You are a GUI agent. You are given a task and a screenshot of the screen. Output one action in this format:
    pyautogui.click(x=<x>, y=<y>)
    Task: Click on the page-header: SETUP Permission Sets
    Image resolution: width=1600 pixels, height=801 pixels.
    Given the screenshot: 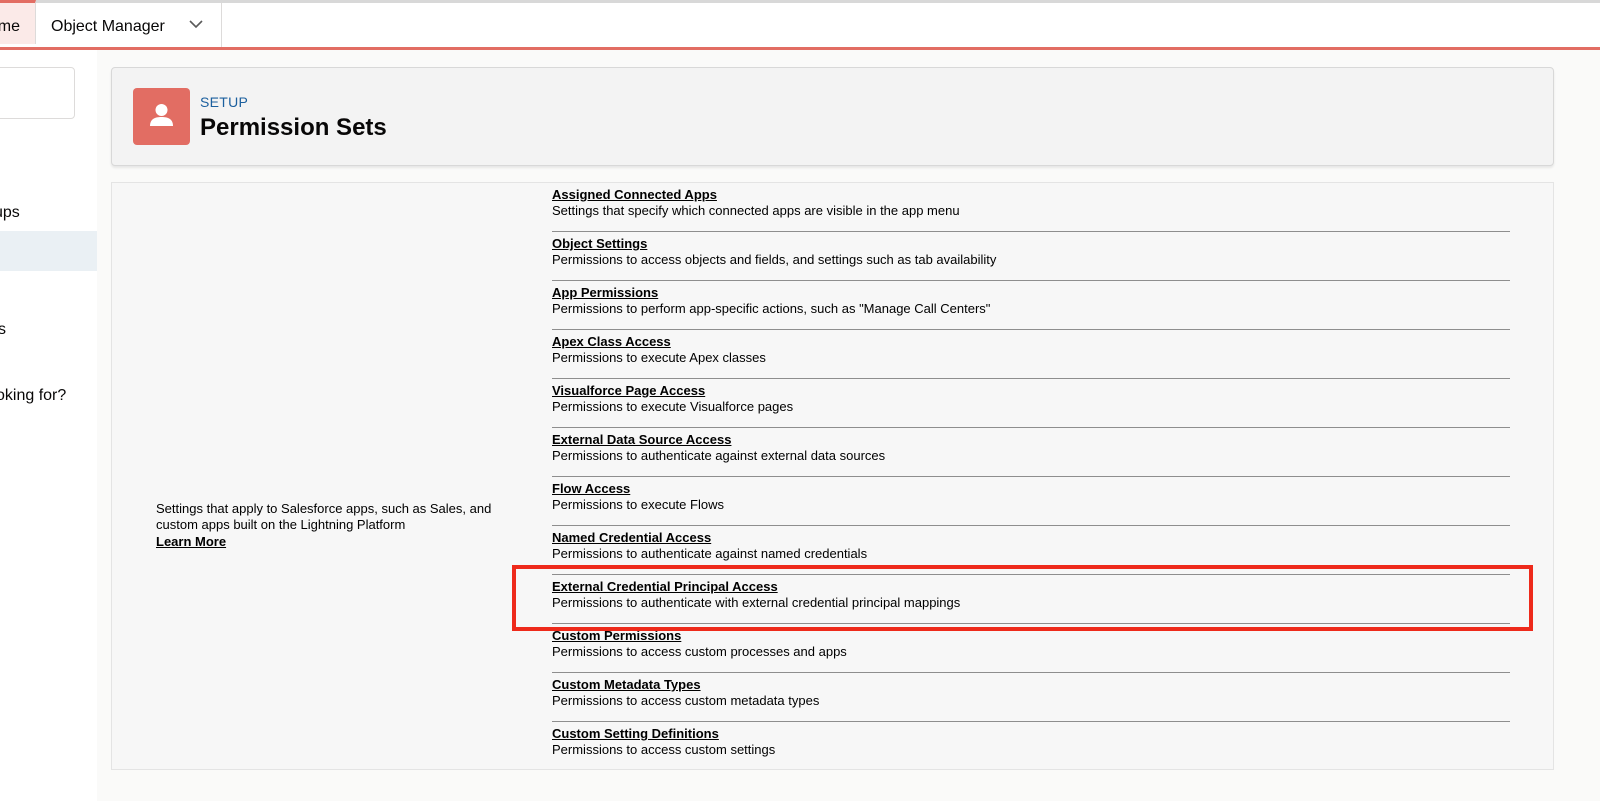 What is the action you would take?
    pyautogui.click(x=832, y=116)
    